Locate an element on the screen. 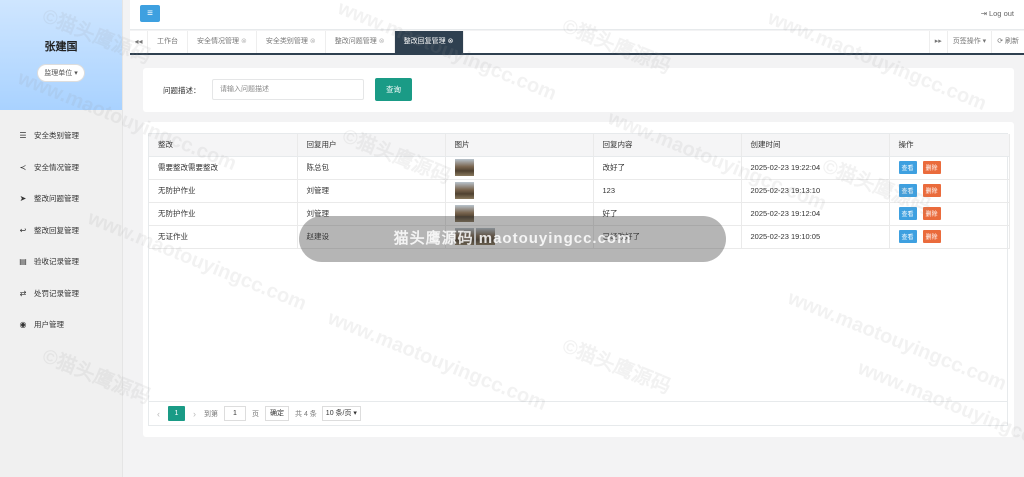  sidebar-item-label: 整改问题管理 is located at coordinates (56, 199).